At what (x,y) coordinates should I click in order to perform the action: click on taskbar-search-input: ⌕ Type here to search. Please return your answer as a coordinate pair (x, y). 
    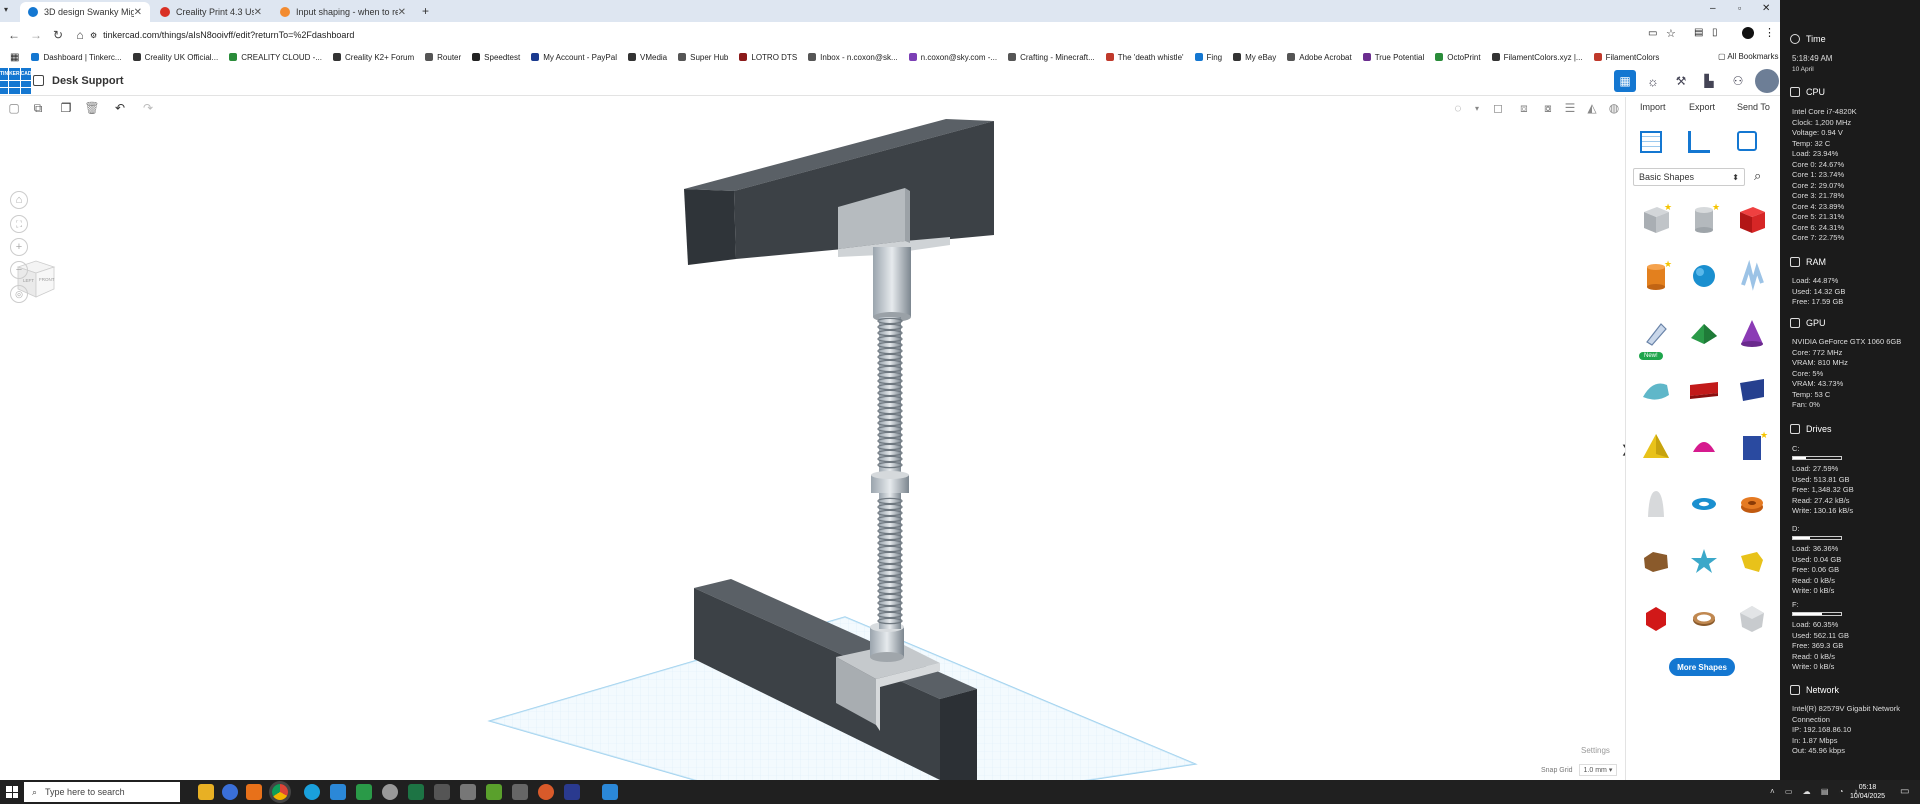
    Looking at the image, I should click on (102, 792).